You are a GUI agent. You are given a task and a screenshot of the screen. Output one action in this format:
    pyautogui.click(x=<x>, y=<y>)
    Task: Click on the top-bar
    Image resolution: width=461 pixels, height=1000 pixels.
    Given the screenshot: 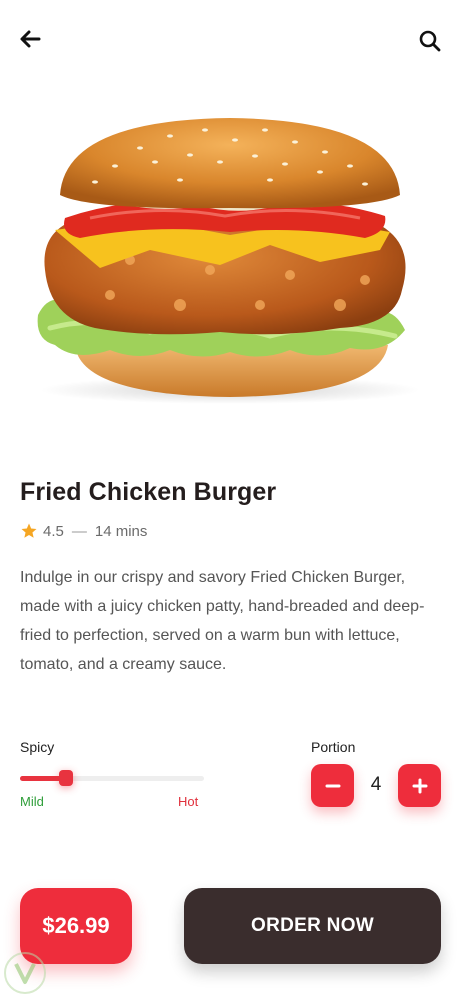 What is the action you would take?
    pyautogui.click(x=230, y=40)
    